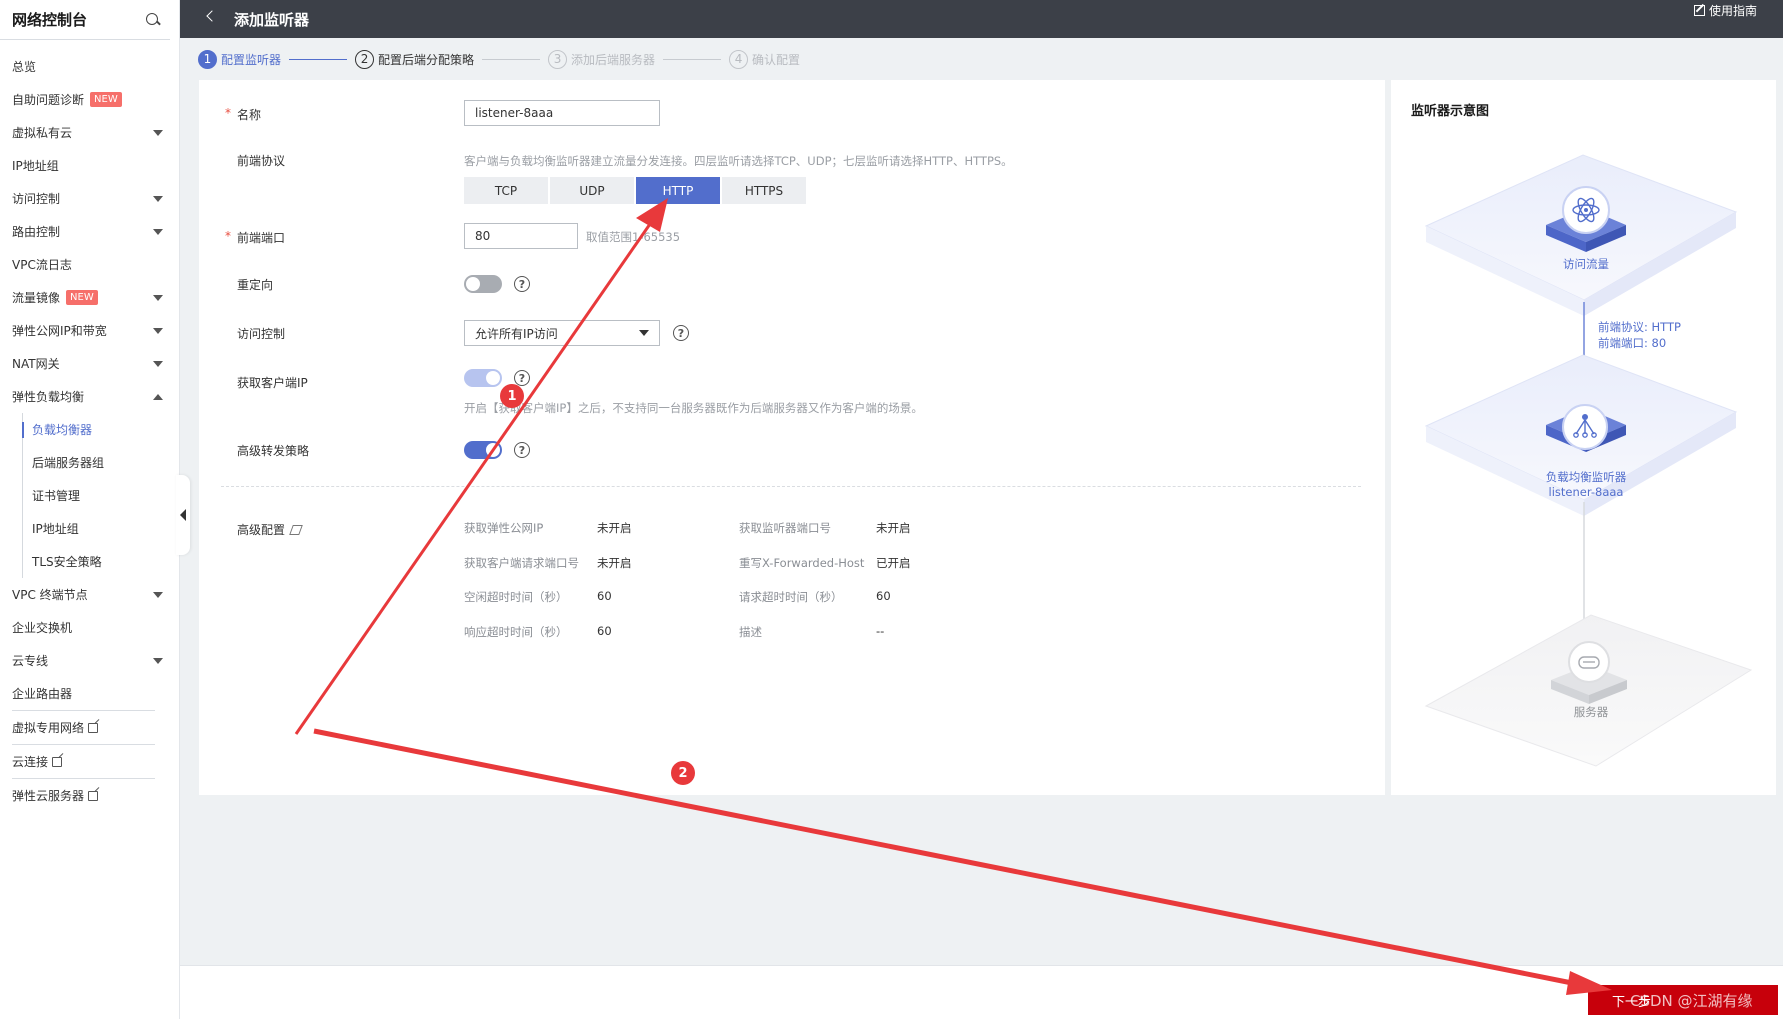 This screenshot has width=1783, height=1019. Describe the element at coordinates (89, 627) in the screenshot. I see `sidebar-item-after-1: 企业交换机` at that location.